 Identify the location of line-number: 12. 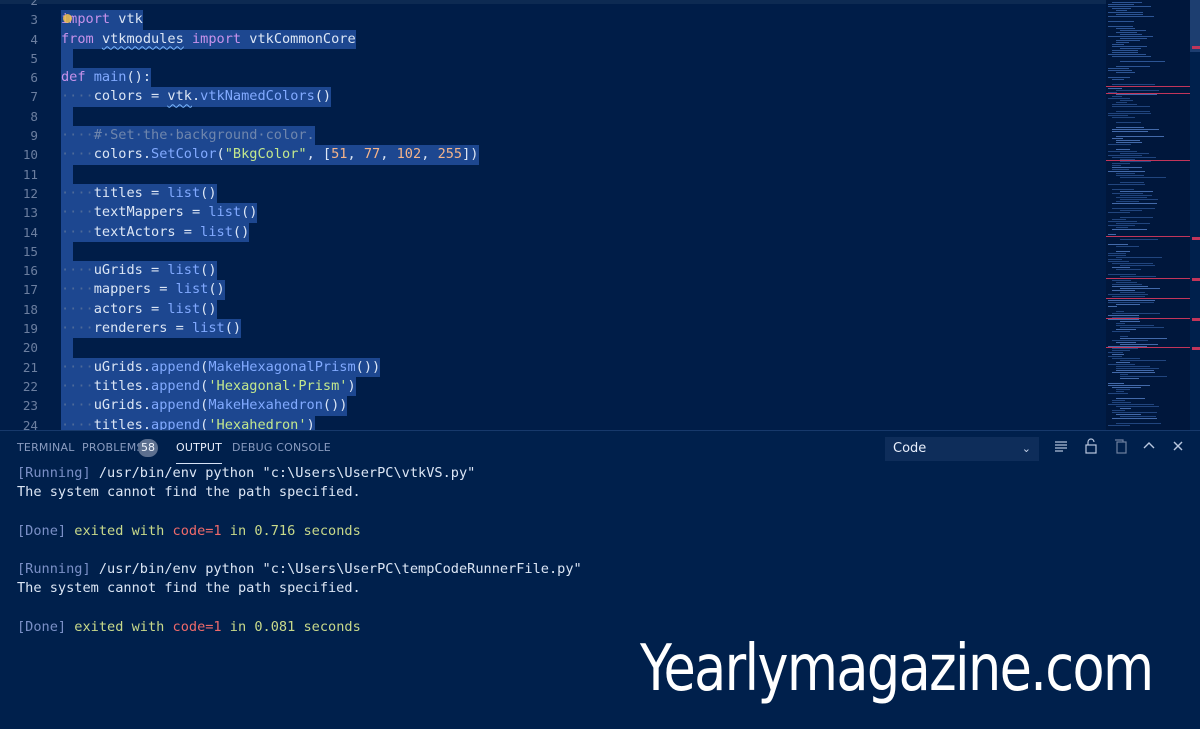
(30, 193).